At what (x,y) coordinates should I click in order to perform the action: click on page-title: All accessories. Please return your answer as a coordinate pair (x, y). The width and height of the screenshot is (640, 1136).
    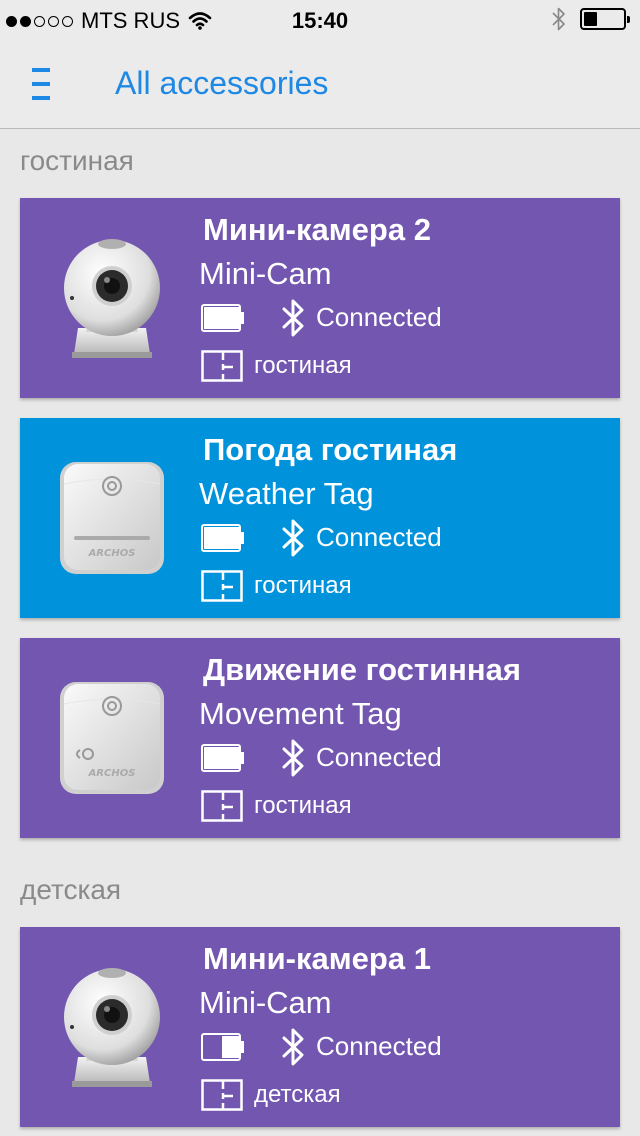
    Looking at the image, I should click on (221, 83).